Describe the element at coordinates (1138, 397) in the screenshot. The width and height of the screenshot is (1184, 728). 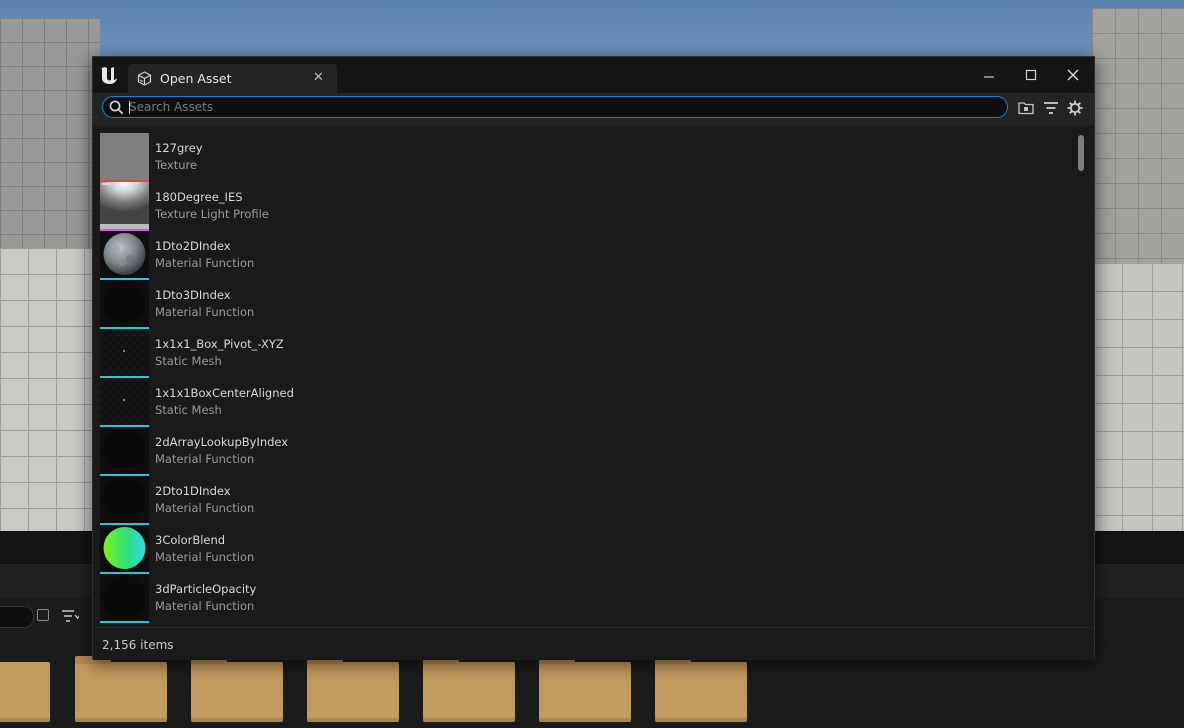
I see `viewport-floor-right` at that location.